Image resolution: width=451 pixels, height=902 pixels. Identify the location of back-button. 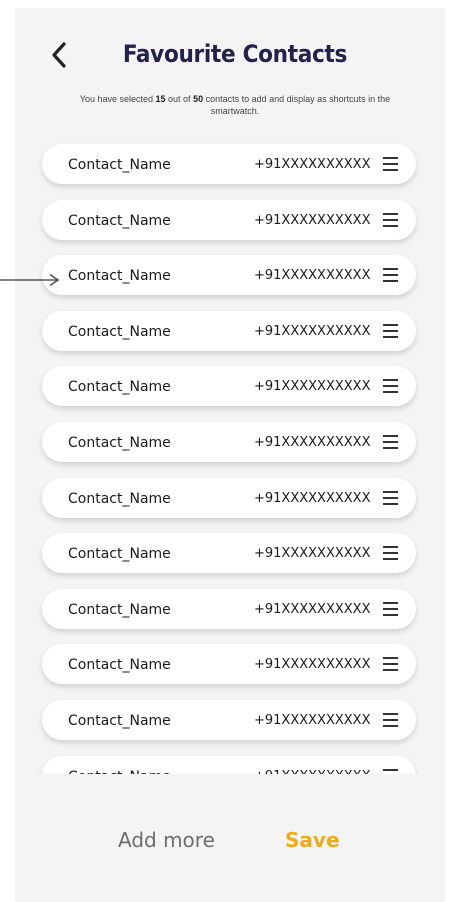
(59, 55).